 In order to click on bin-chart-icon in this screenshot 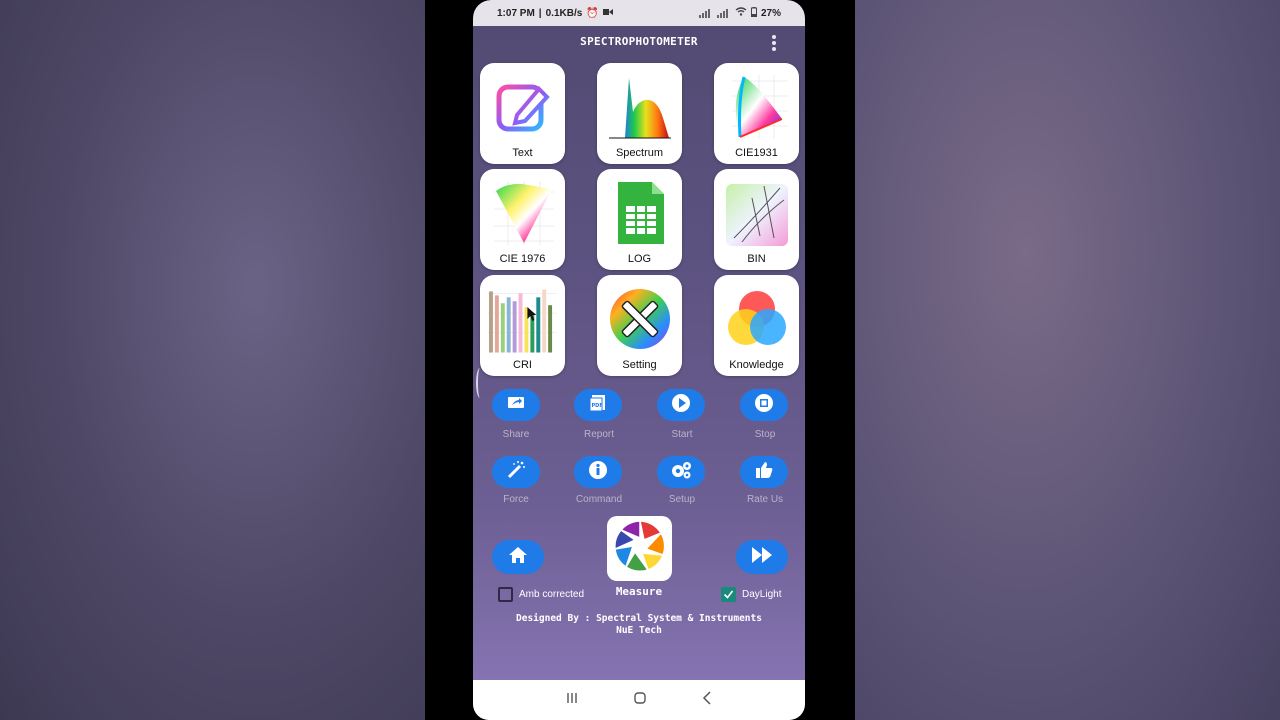, I will do `click(756, 213)`.